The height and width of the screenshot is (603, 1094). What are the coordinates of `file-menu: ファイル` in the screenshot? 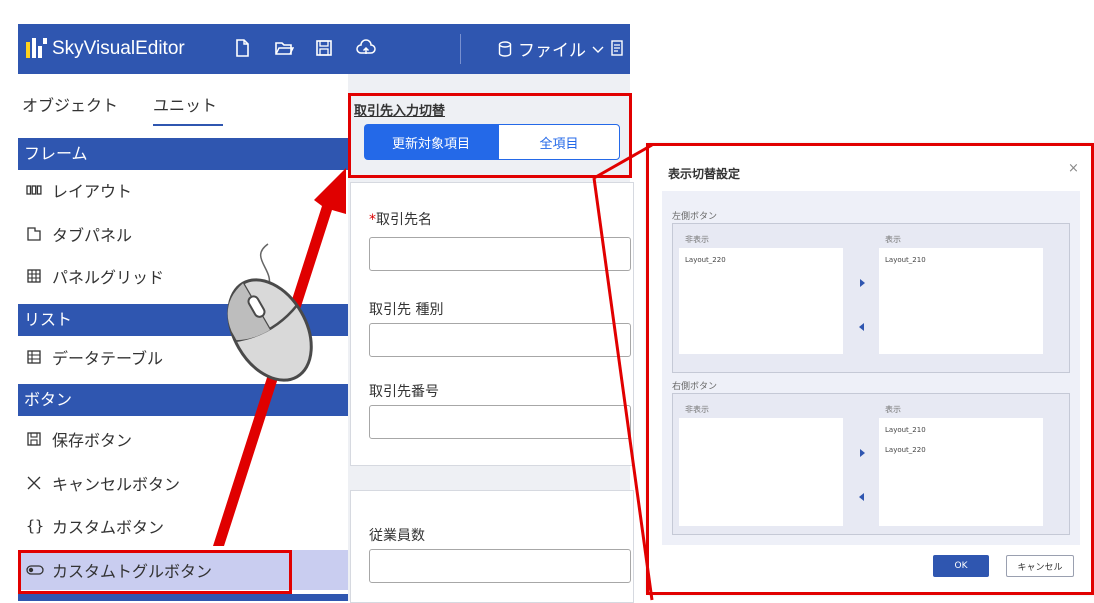 It's located at (561, 48).